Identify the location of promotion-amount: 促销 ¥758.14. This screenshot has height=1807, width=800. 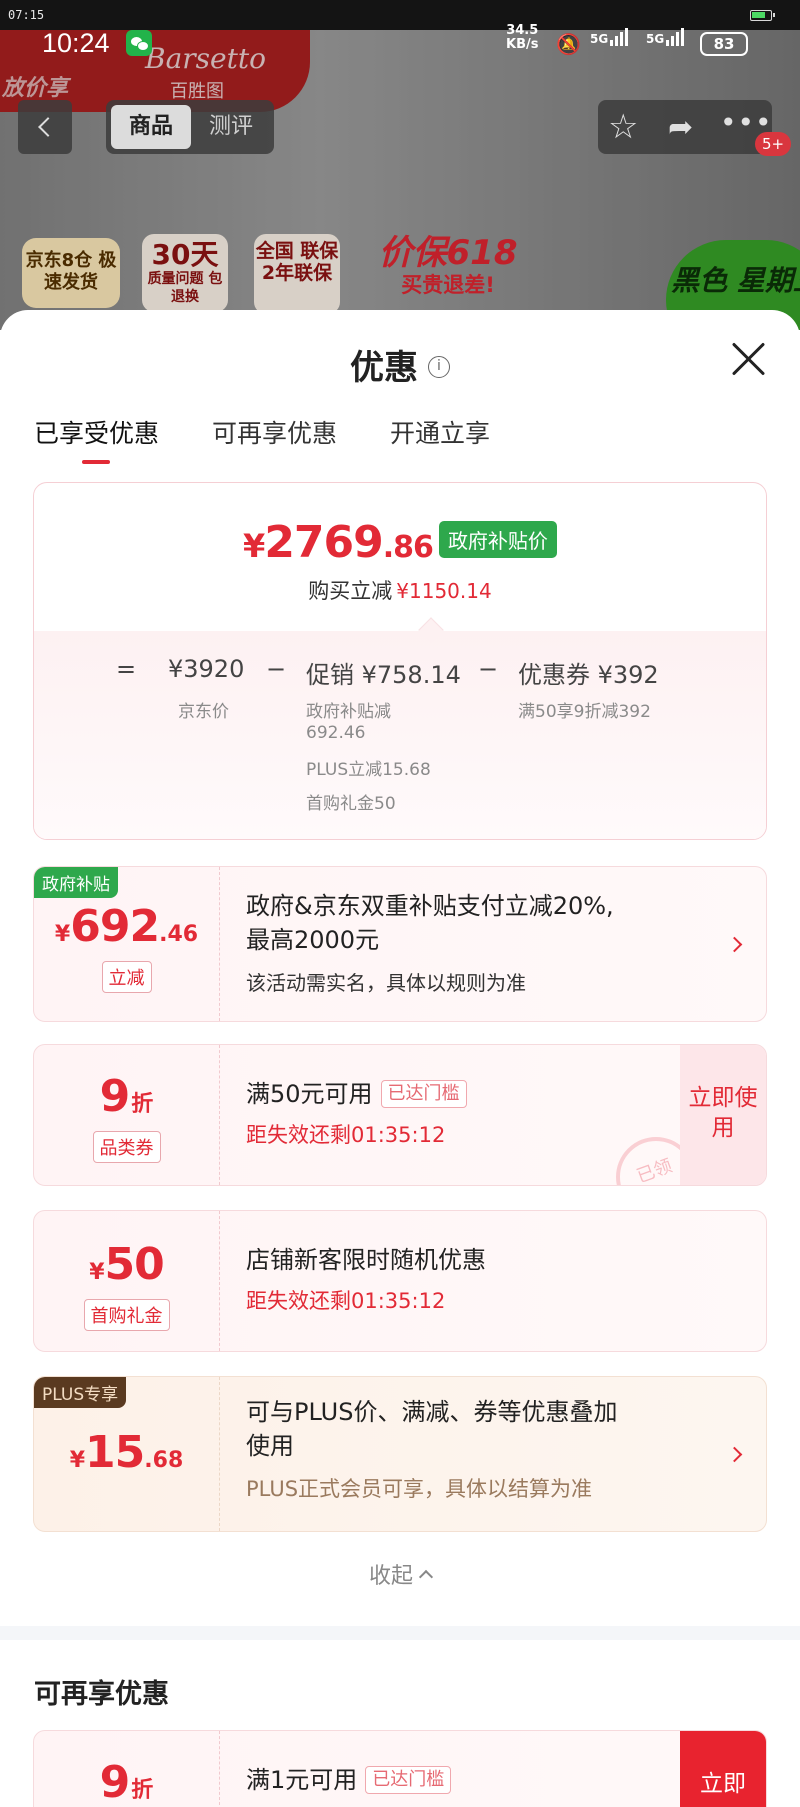
(383, 675).